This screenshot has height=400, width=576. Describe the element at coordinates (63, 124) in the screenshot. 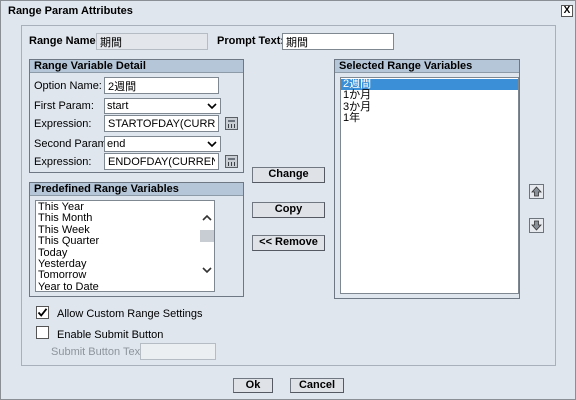

I see `first-expression-label: Expression:` at that location.